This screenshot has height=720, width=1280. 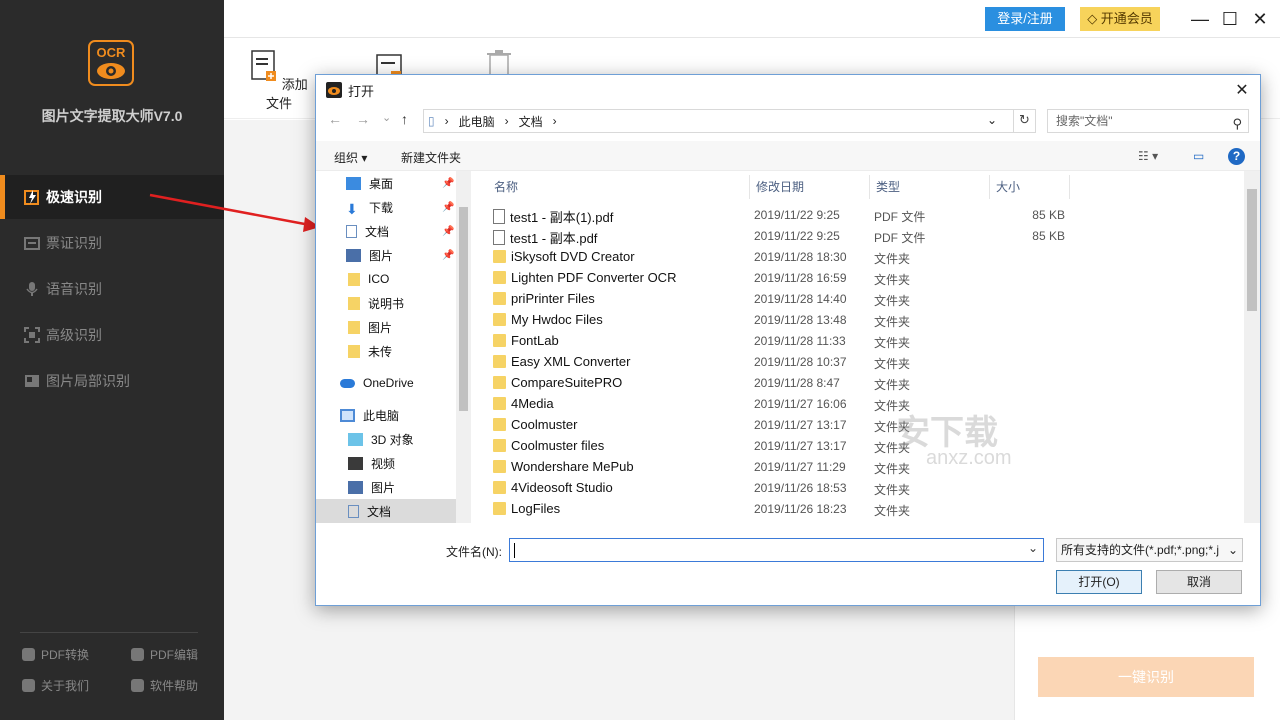 What do you see at coordinates (1230, 19) in the screenshot?
I see `maximize-icon: ☐` at bounding box center [1230, 19].